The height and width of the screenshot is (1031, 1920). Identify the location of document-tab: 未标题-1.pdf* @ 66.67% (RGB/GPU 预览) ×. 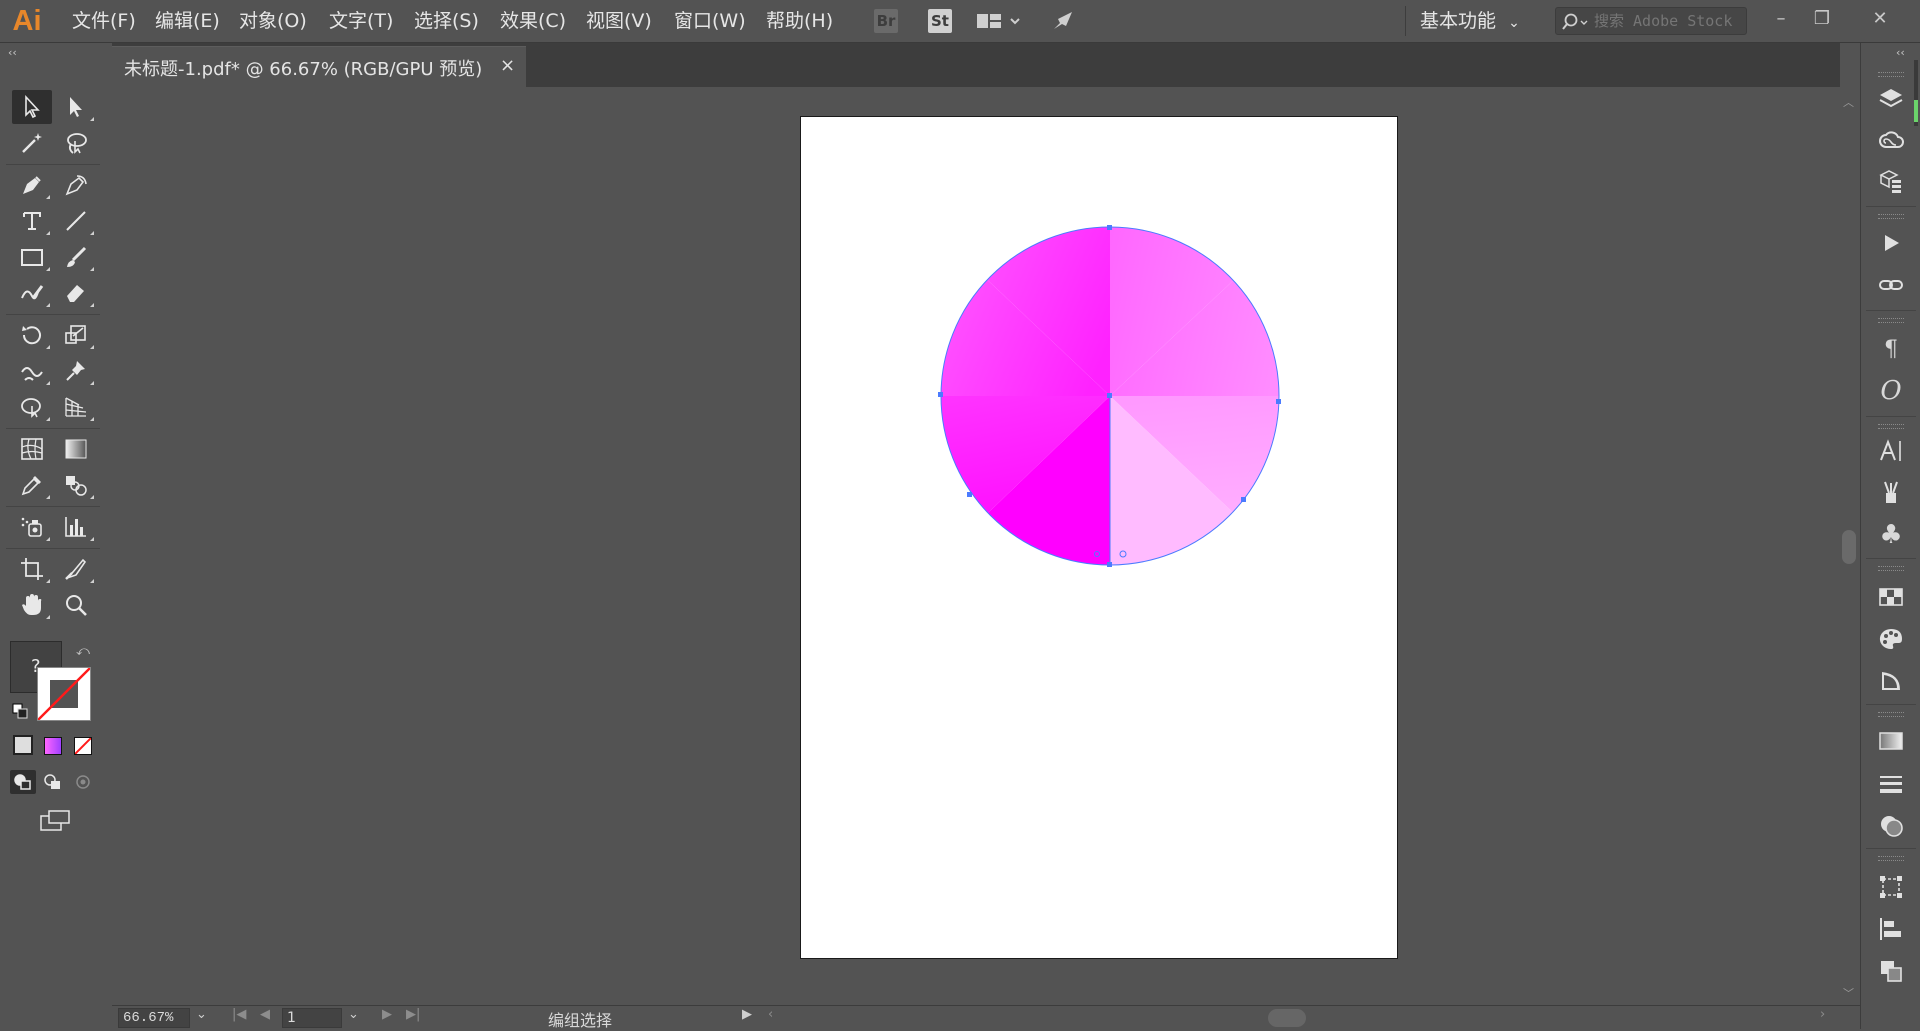
(319, 66).